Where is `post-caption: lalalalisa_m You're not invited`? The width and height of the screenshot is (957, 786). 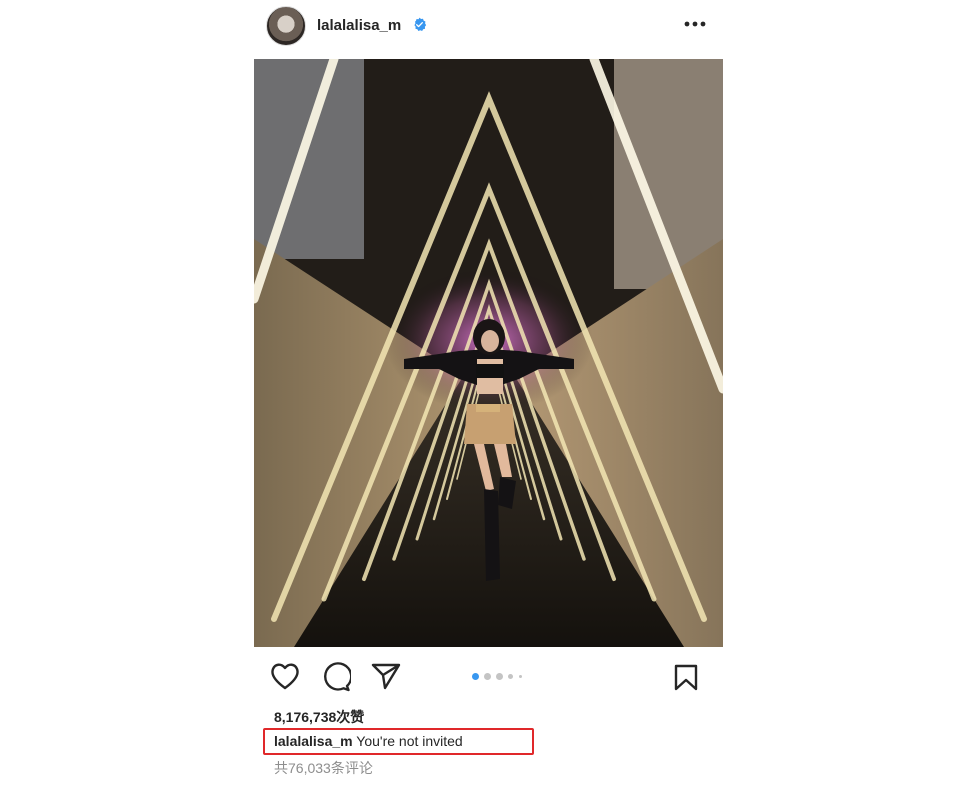 post-caption: lalalalisa_m You're not invited is located at coordinates (368, 741).